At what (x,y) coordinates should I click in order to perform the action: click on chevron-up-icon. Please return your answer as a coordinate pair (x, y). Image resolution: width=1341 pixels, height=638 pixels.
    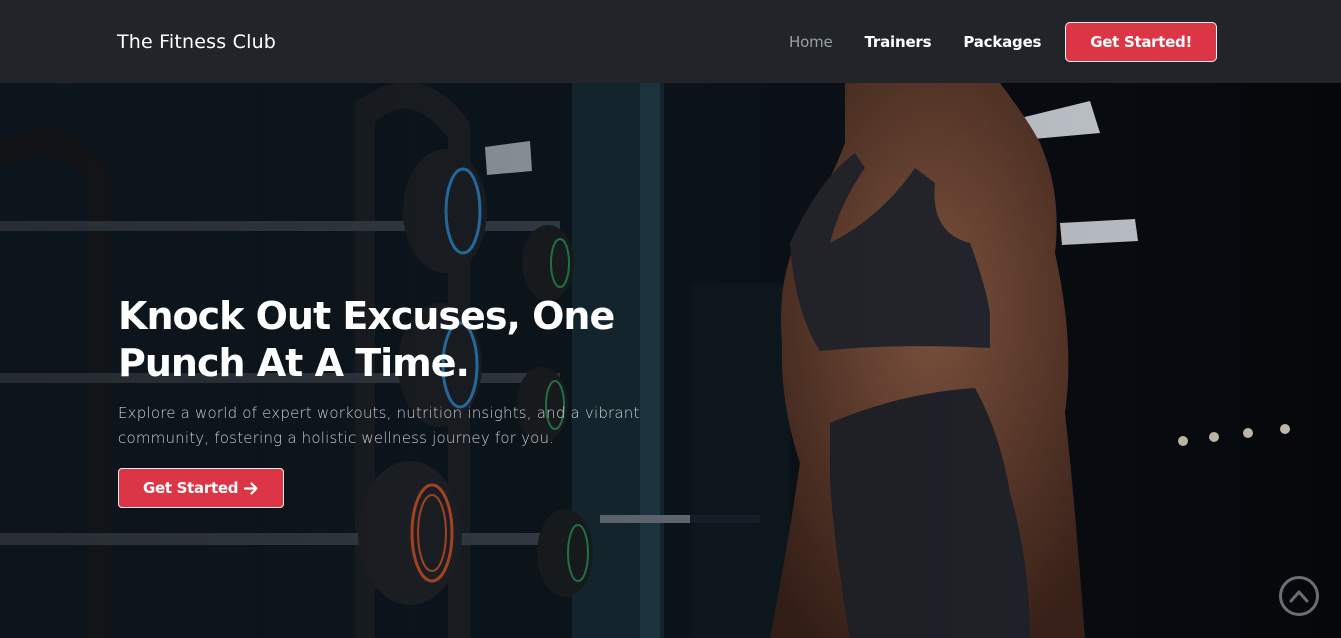
    Looking at the image, I should click on (1299, 596).